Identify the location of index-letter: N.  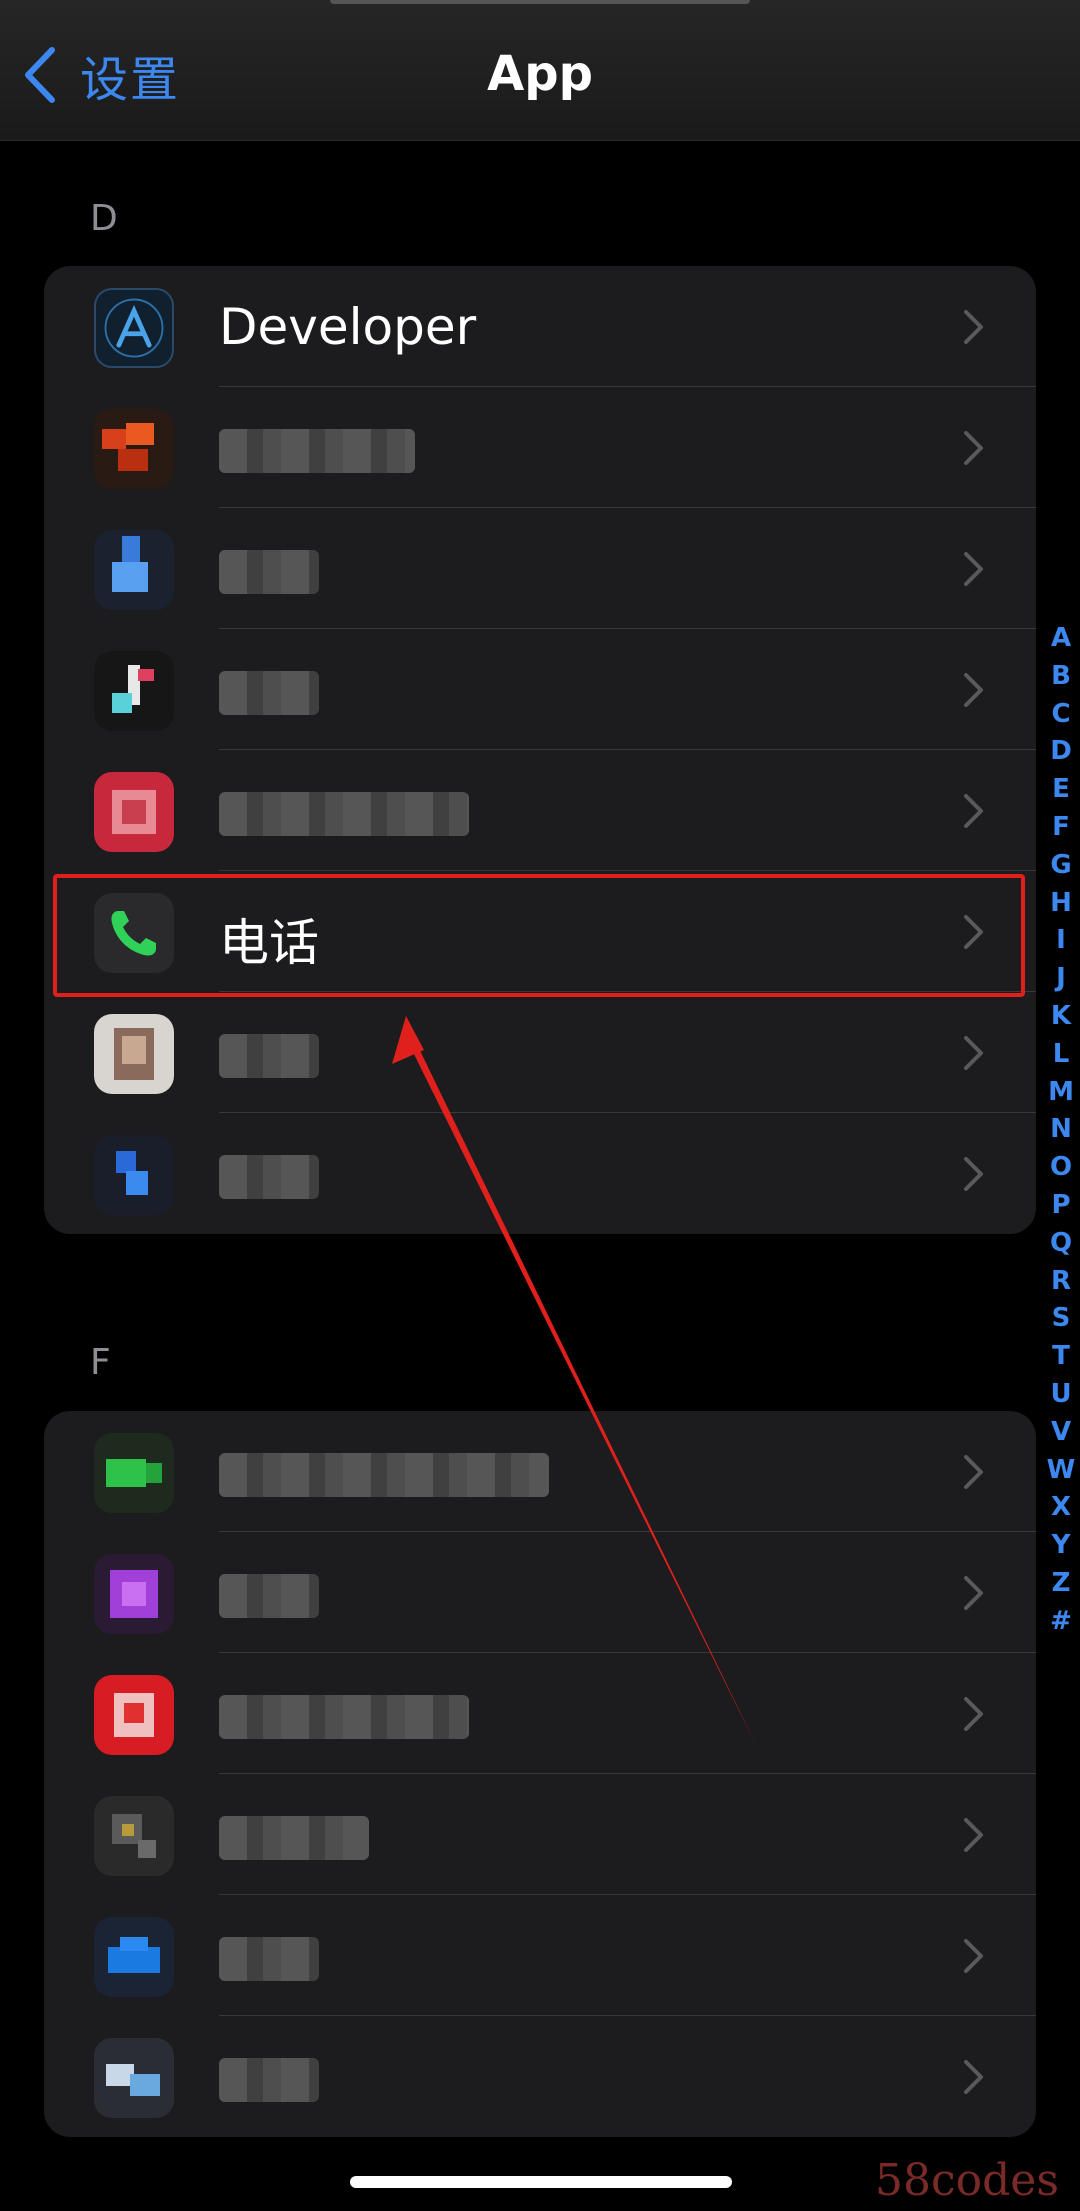
(1061, 1130).